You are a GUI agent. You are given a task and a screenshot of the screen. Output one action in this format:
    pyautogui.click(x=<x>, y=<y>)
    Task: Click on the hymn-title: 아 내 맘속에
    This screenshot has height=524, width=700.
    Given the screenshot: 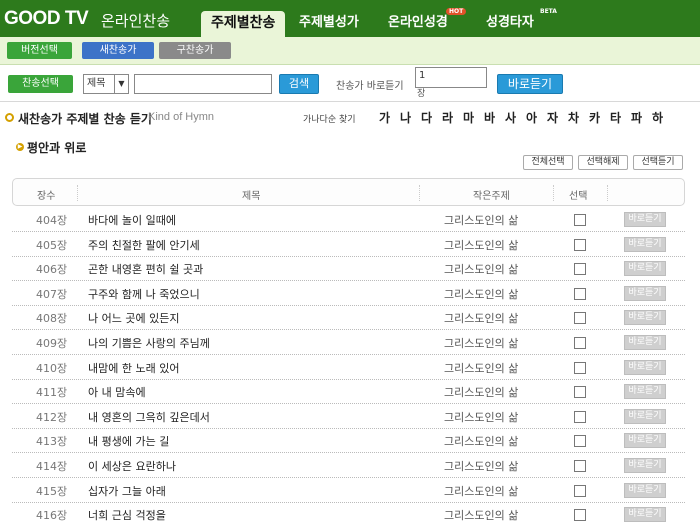 What is the action you would take?
    pyautogui.click(x=117, y=392)
    